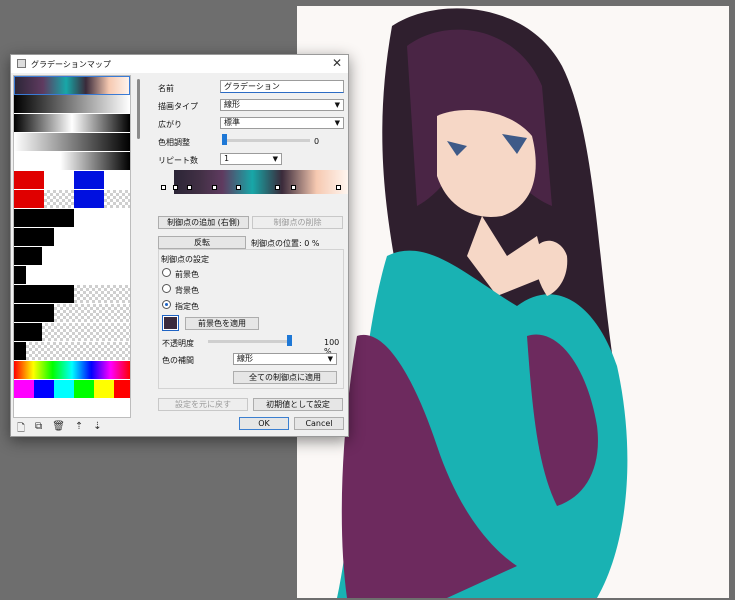  I want to click on draw-type-label: 描画タイプ, so click(178, 106).